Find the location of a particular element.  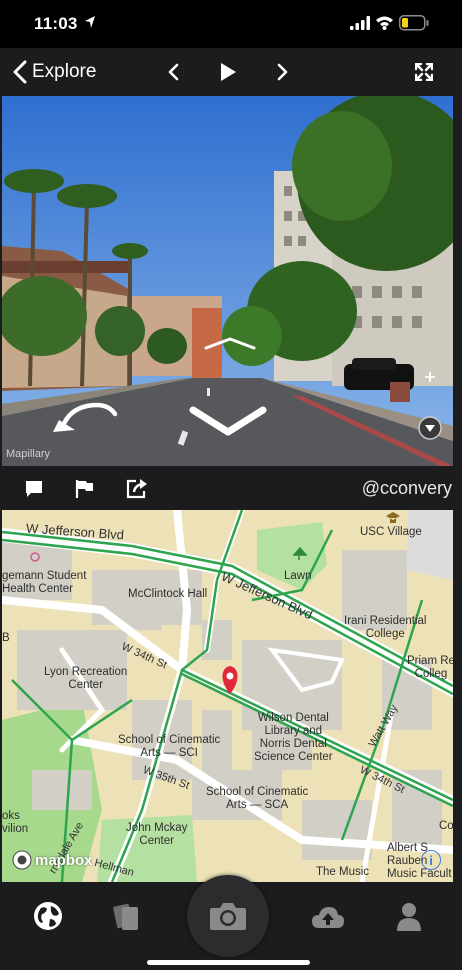

map-label-lyon: Lyon Recreation Center is located at coordinates (86, 678).